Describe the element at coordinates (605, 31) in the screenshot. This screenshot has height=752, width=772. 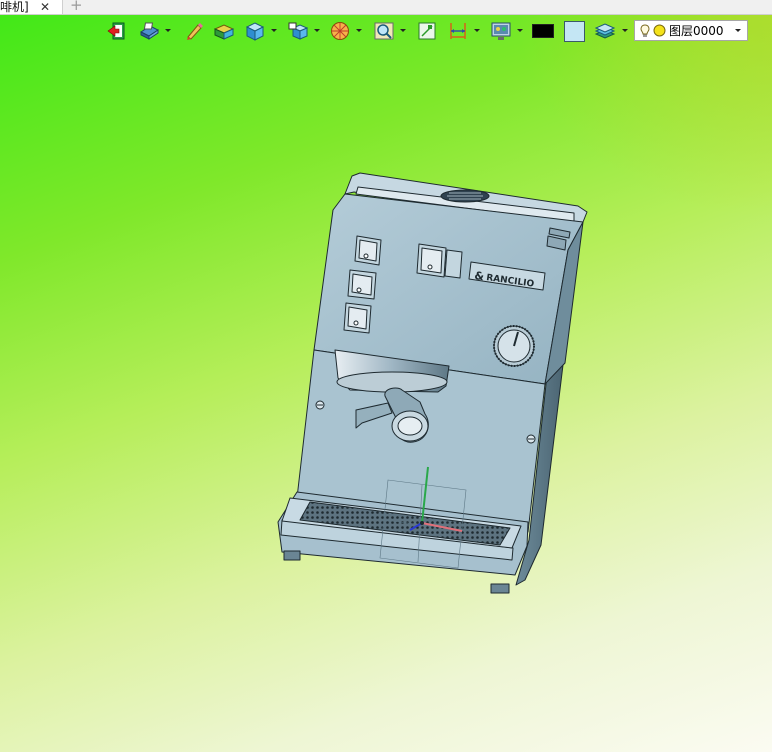
I see `layers-icon` at that location.